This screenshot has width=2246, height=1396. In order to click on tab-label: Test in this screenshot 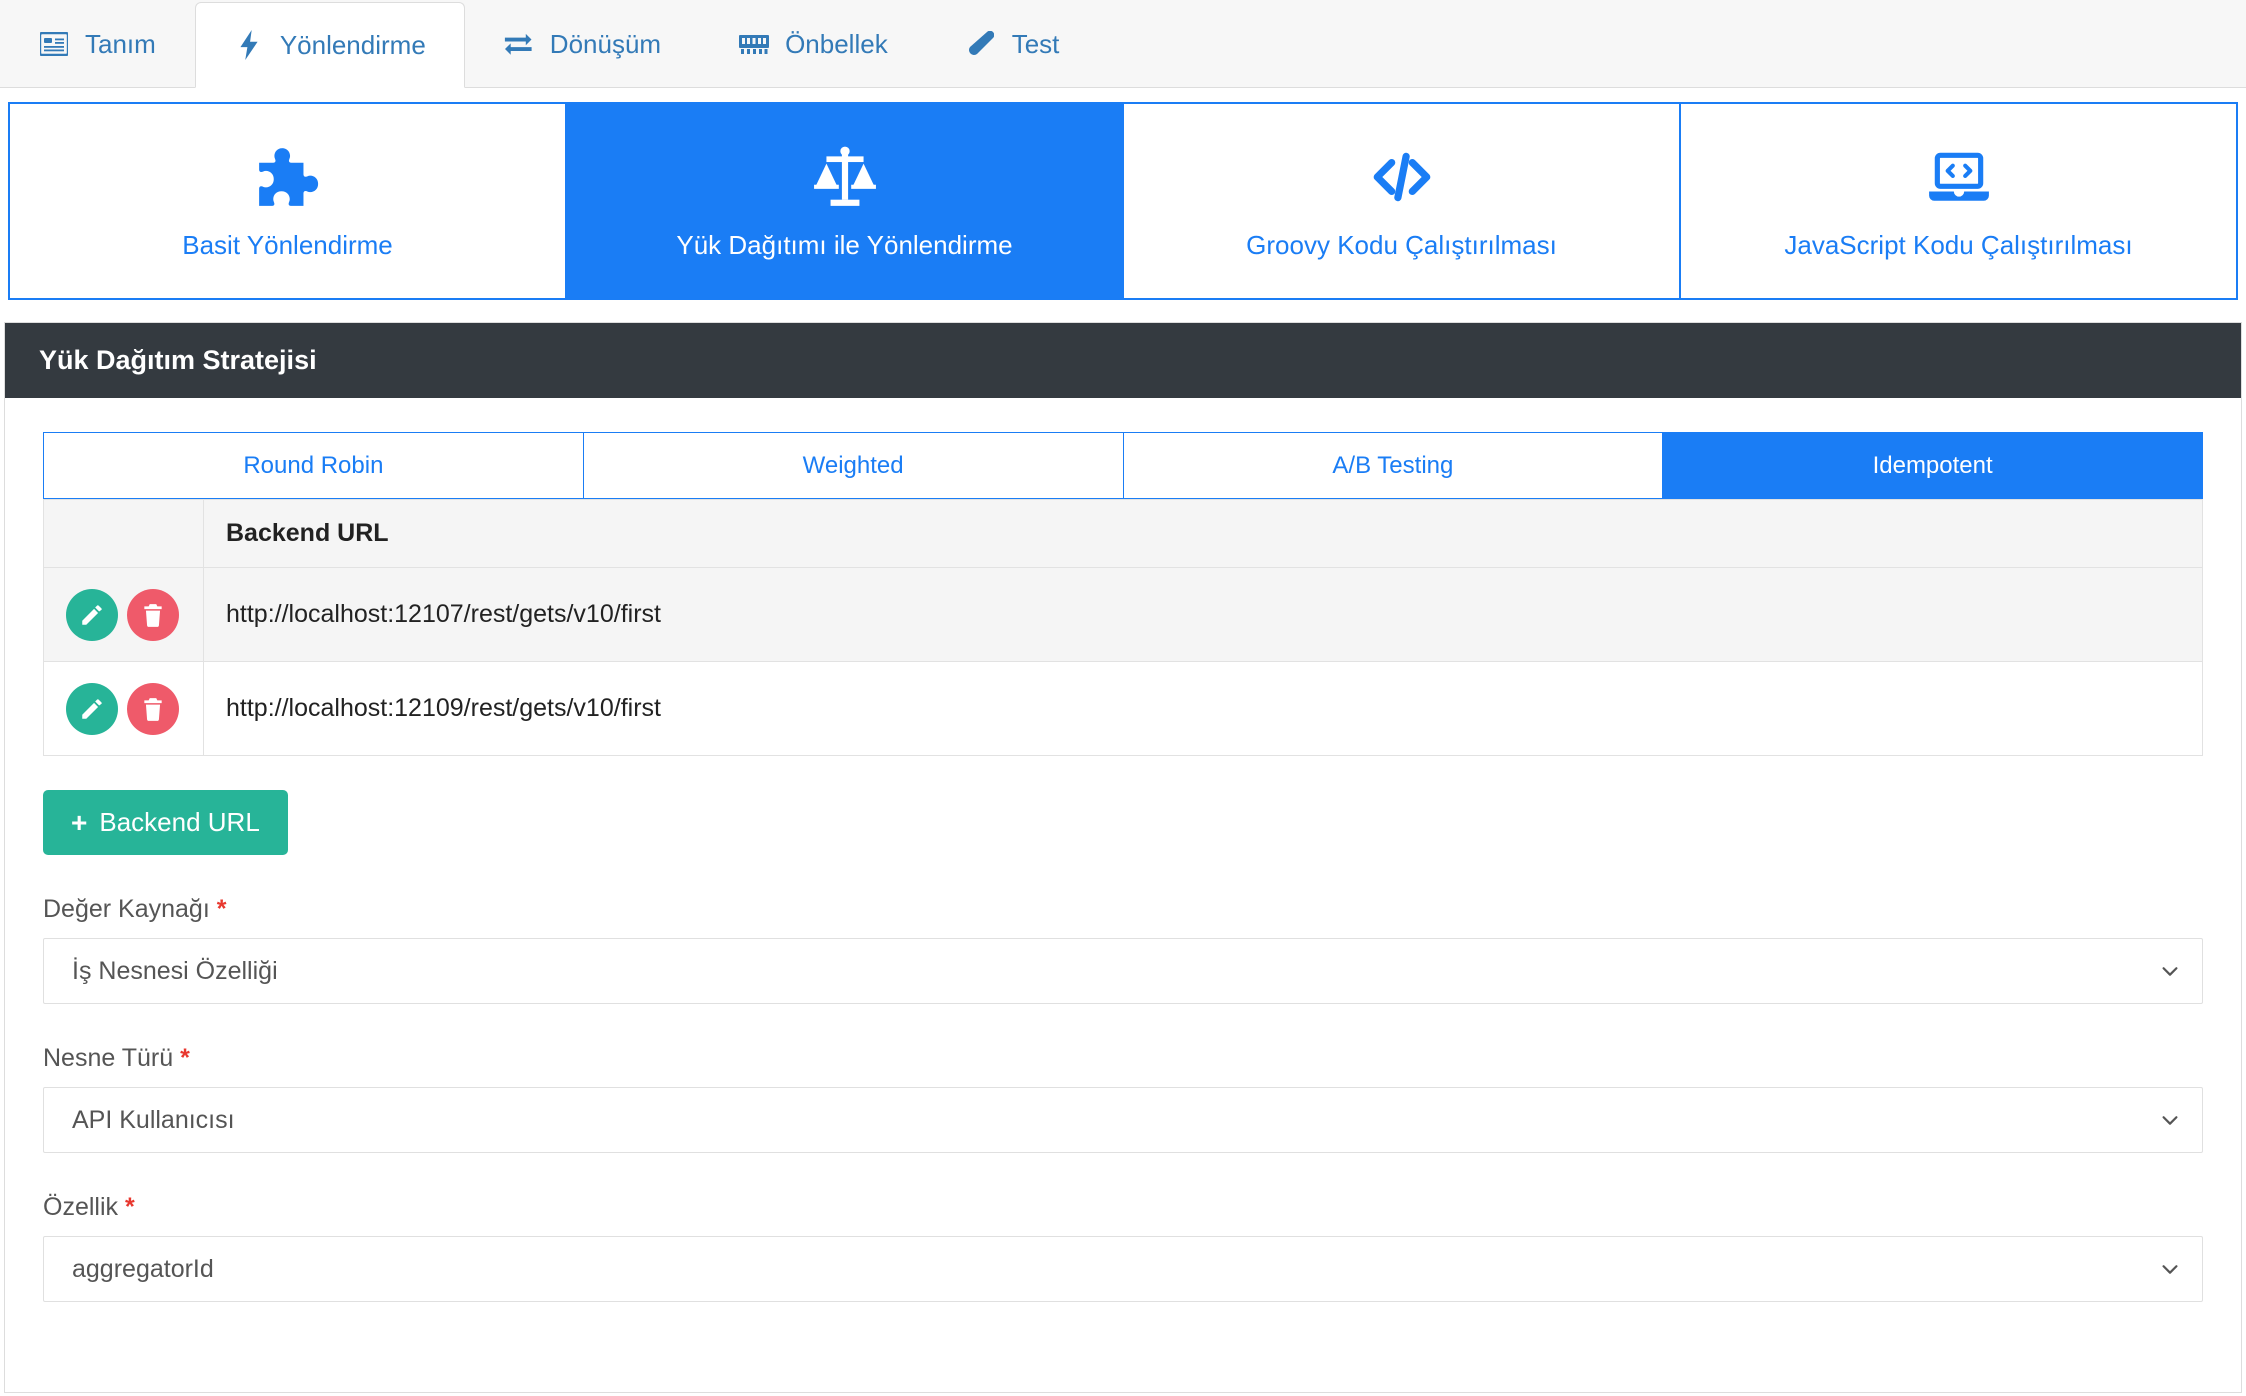, I will do `click(1035, 43)`.